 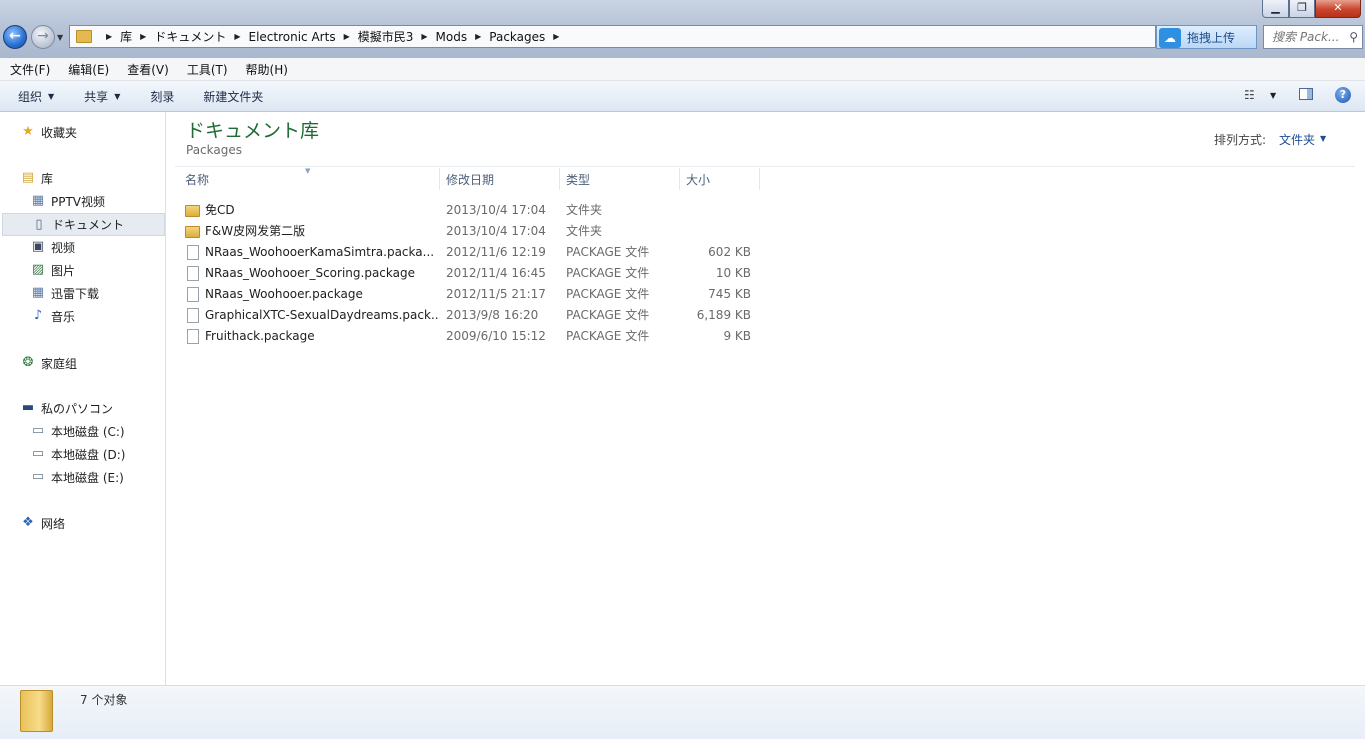 I want to click on nav-pptv-video: ▦ PPTV视频, so click(x=67, y=201).